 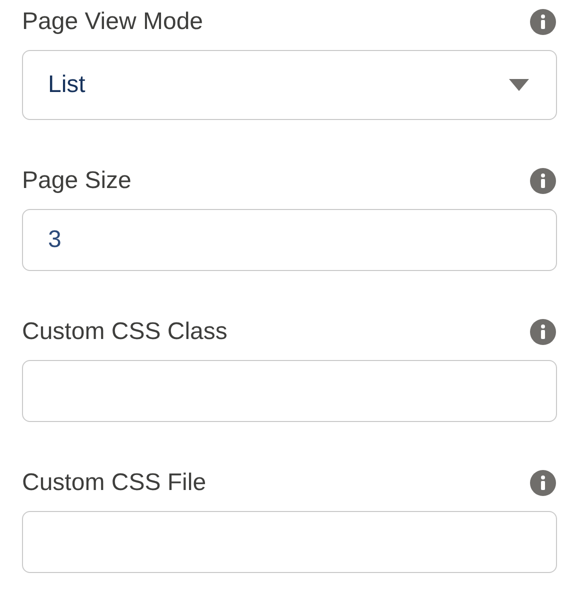 I want to click on field-label: Custom CSS File, so click(x=114, y=483).